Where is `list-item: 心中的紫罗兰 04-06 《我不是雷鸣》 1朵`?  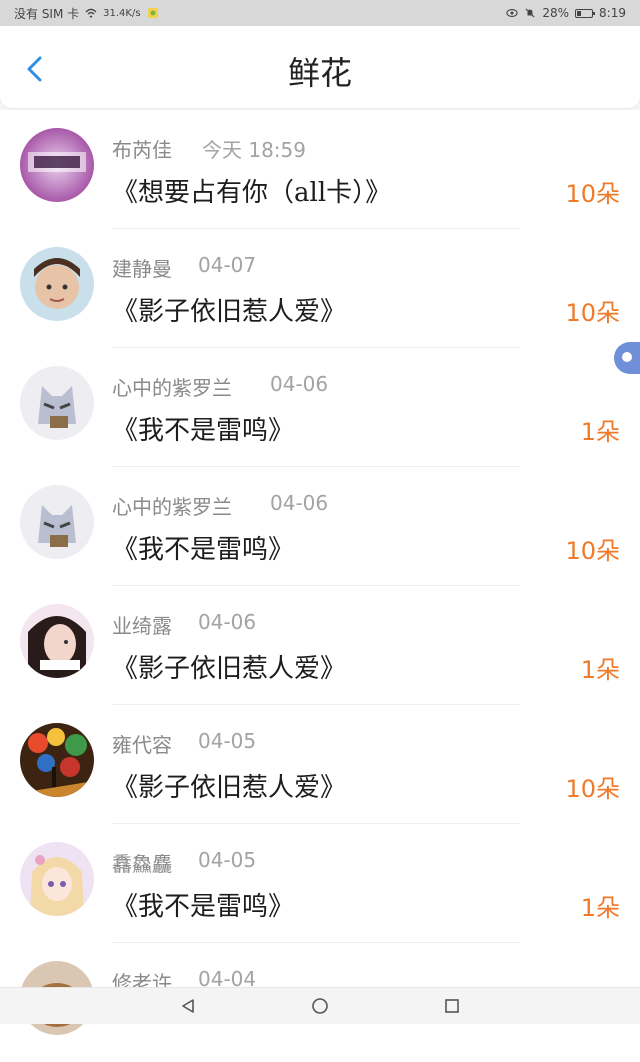
list-item: 心中的紫罗兰 04-06 《我不是雷鸣》 1朵 is located at coordinates (320, 407).